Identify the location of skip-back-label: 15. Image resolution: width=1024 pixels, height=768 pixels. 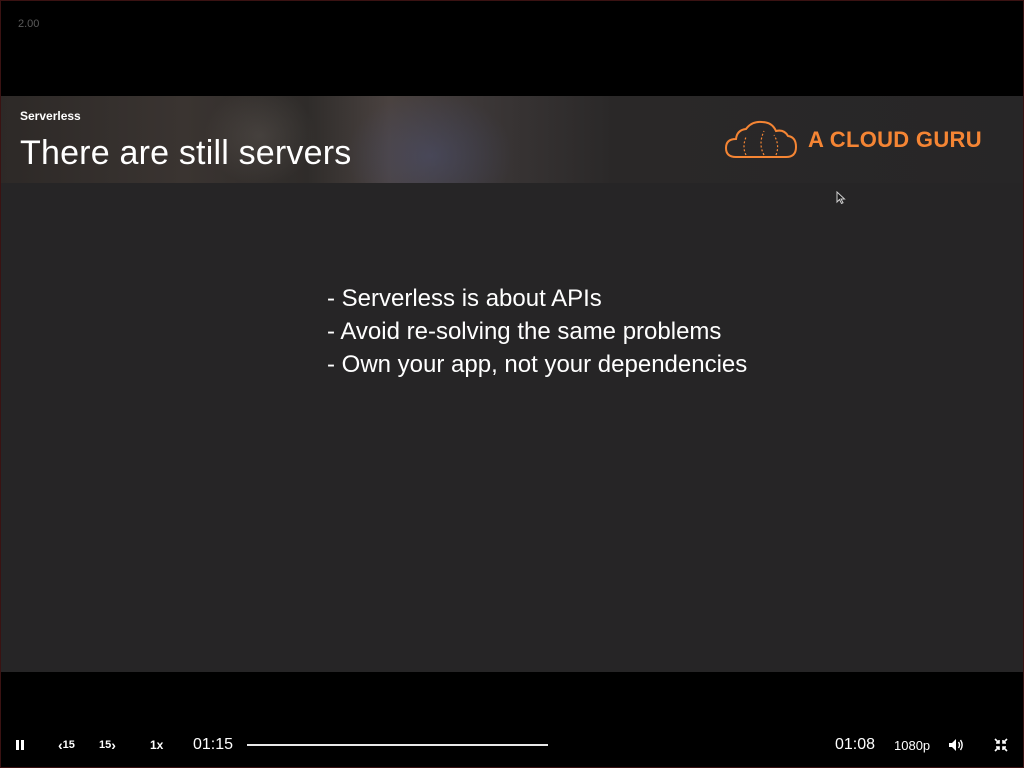
(68, 745).